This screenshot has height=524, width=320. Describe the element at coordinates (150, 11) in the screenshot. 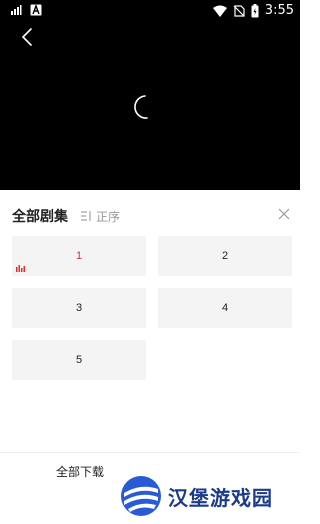

I see `status-bar: 3:55` at that location.